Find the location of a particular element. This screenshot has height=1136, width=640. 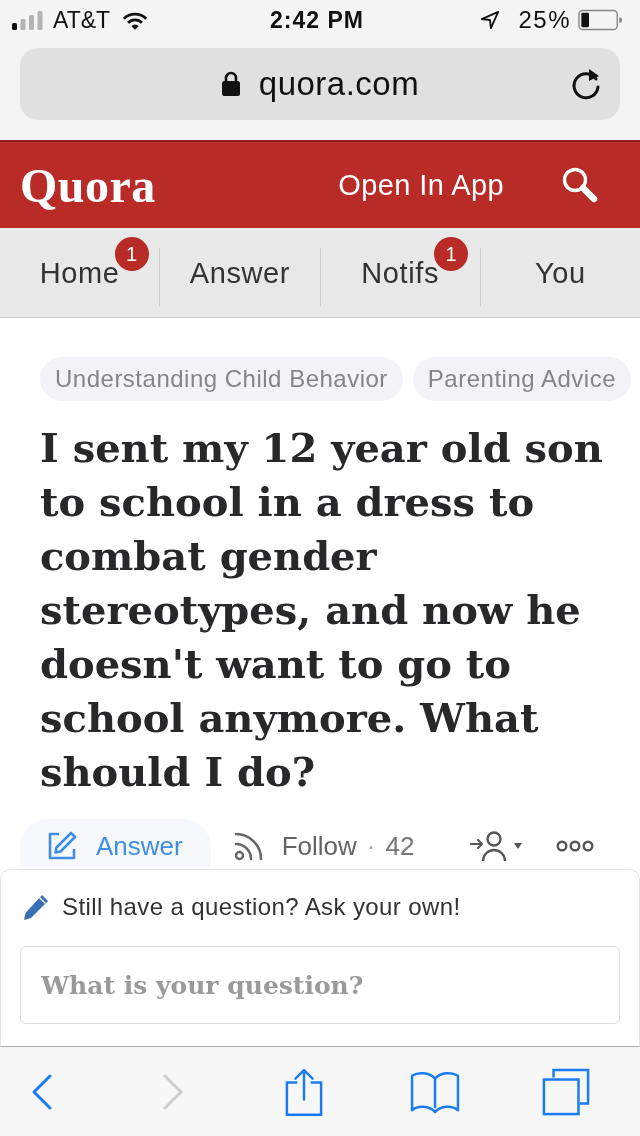

caret-icon is located at coordinates (518, 846).